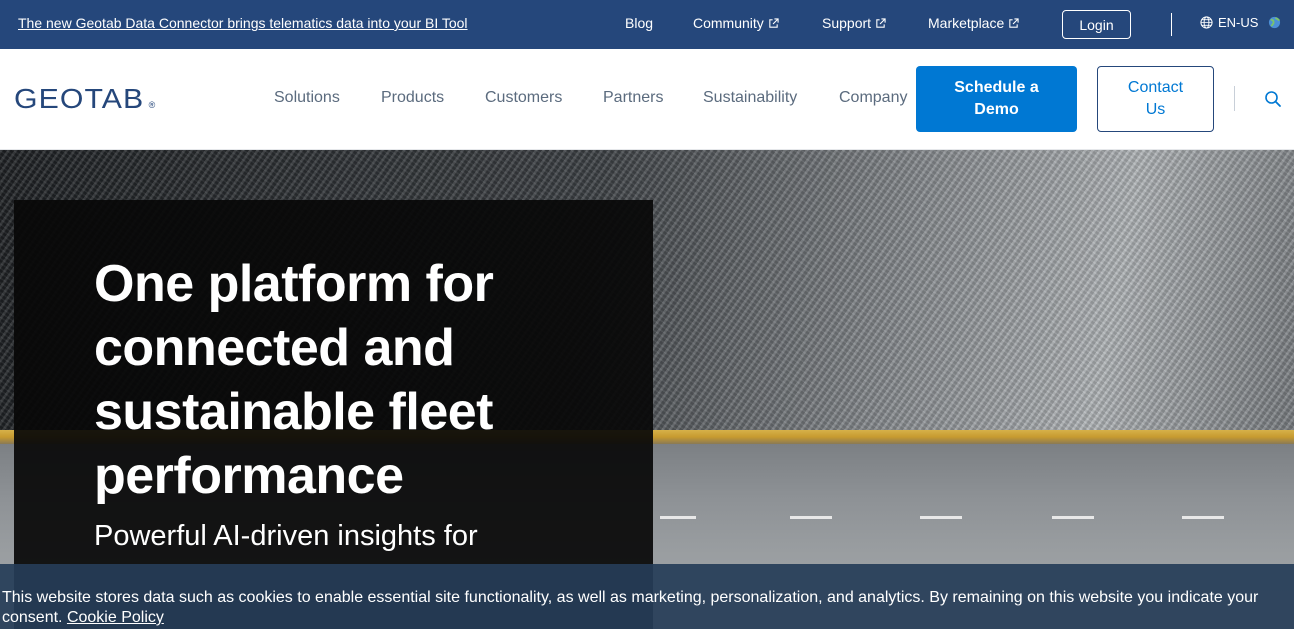 The image size is (1294, 629). What do you see at coordinates (966, 23) in the screenshot?
I see `top-link-label: Marketplace` at bounding box center [966, 23].